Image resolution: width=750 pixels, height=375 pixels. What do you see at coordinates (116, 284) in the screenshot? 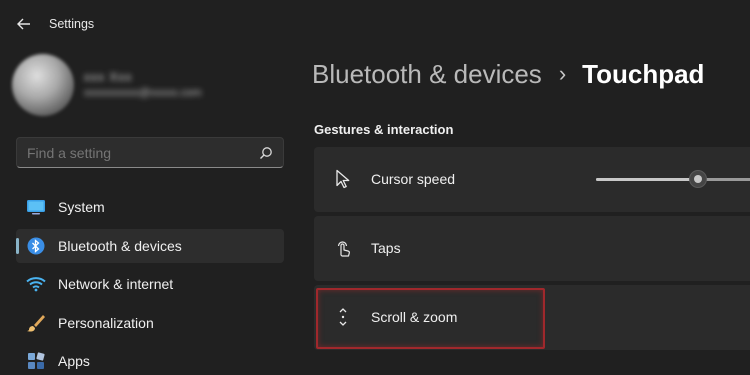
I see `sidebar-item-label: Network & internet` at bounding box center [116, 284].